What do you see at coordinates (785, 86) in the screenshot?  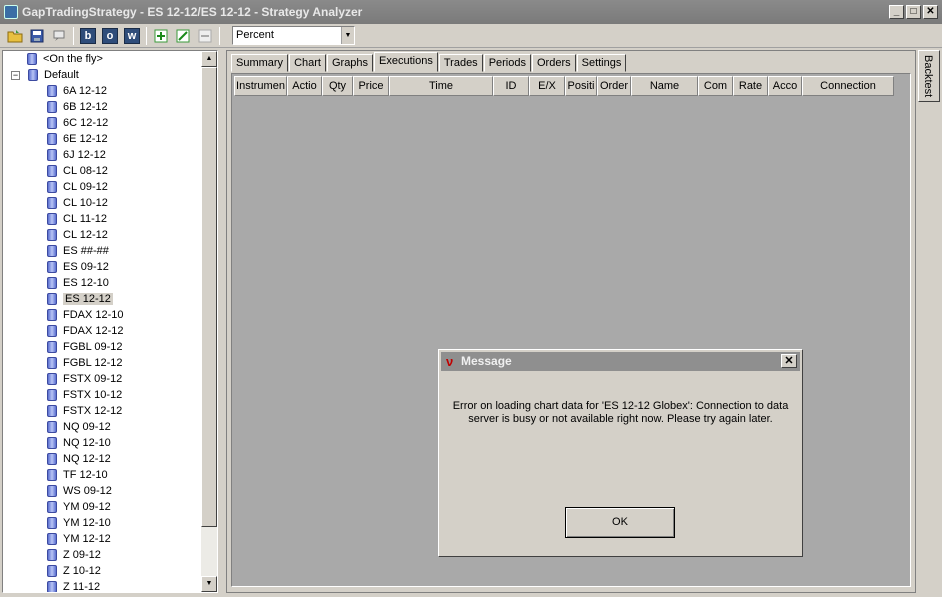 I see `column-header: Acco` at bounding box center [785, 86].